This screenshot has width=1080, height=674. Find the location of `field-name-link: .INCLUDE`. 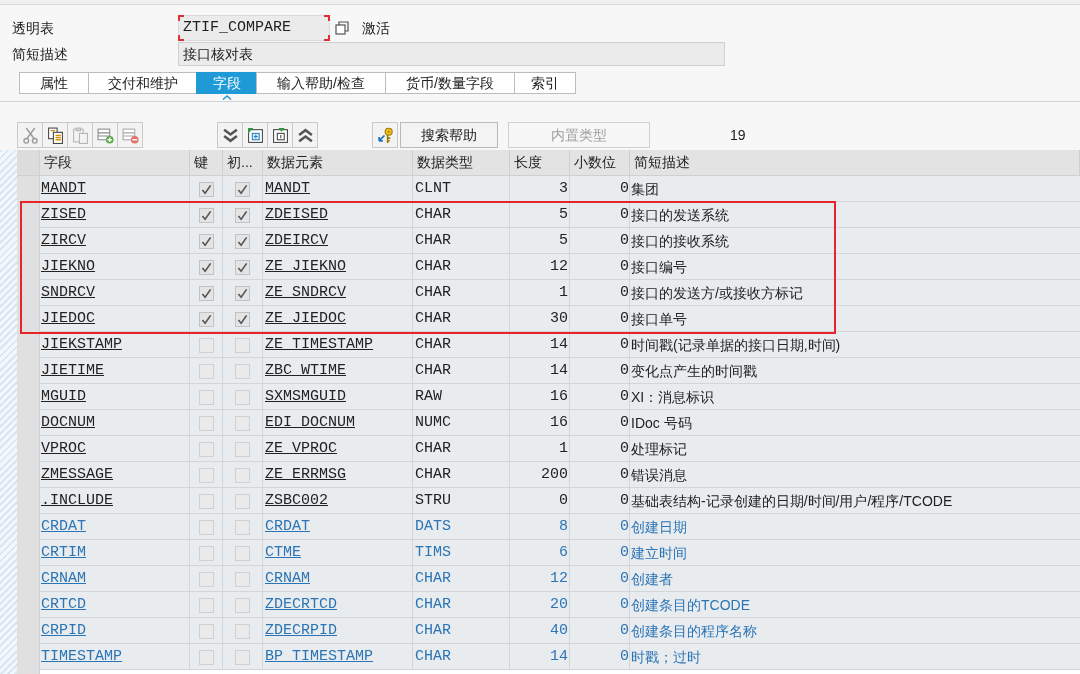

field-name-link: .INCLUDE is located at coordinates (77, 501).